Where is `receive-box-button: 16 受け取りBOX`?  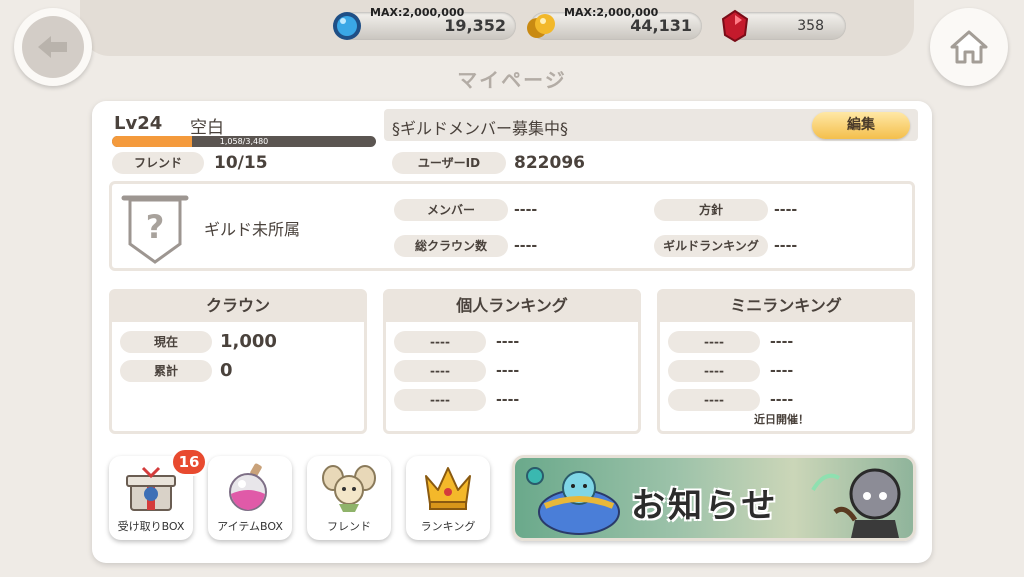 receive-box-button: 16 受け取りBOX is located at coordinates (158, 494).